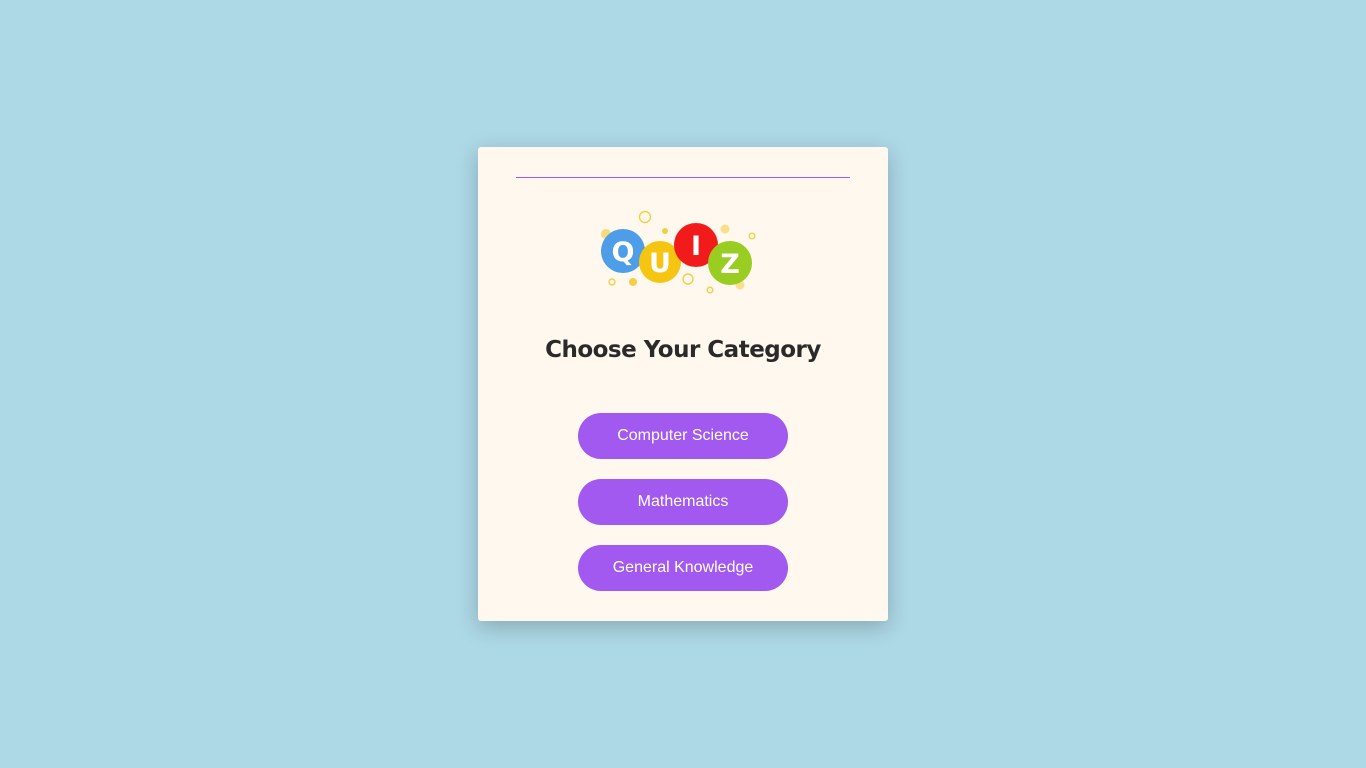 The width and height of the screenshot is (1366, 768). I want to click on top-divider, so click(683, 177).